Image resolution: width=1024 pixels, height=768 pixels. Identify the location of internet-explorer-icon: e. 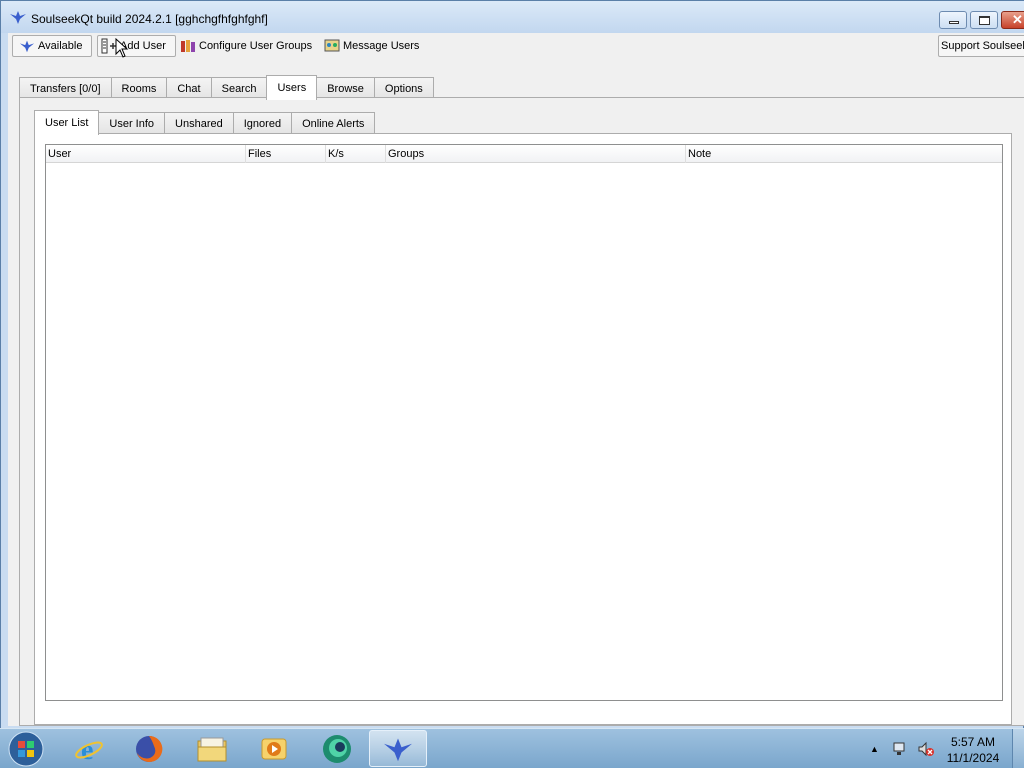
(89, 749).